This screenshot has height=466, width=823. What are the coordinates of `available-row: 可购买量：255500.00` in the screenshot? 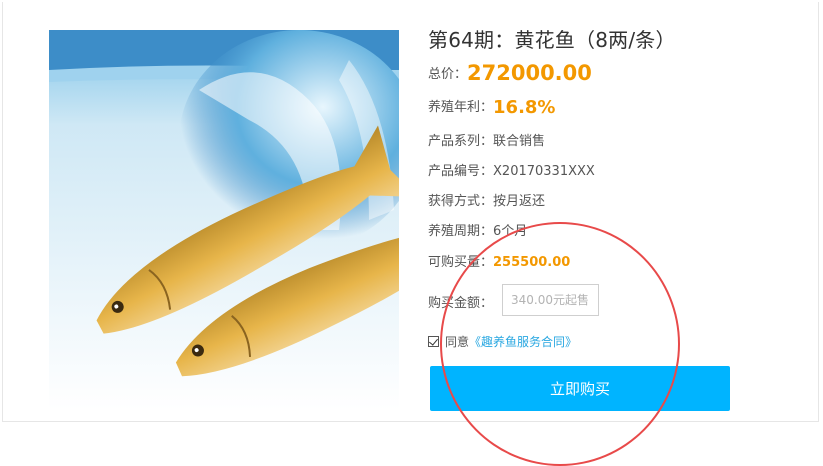 It's located at (499, 260).